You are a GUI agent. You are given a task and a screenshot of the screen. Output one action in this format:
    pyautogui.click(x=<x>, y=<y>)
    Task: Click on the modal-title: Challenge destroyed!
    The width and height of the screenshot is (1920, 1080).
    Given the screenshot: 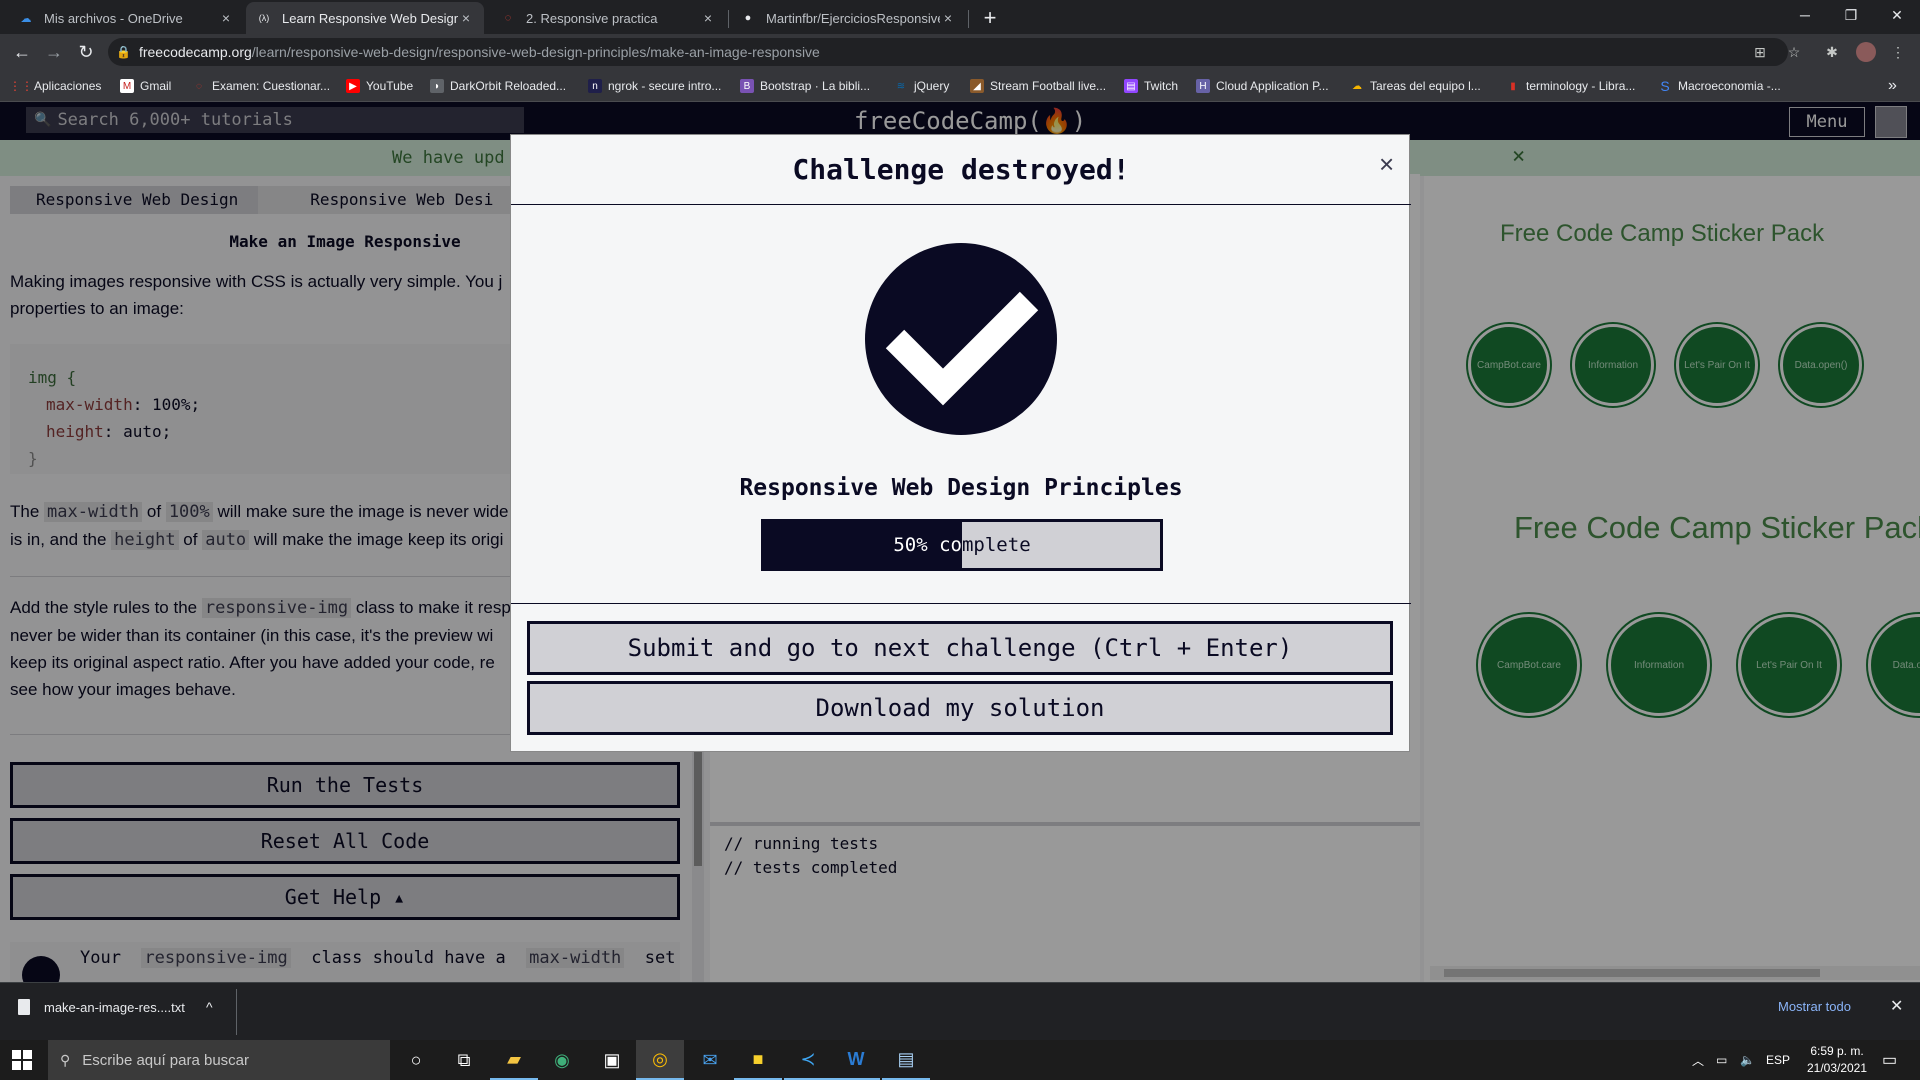 What is the action you would take?
    pyautogui.click(x=961, y=169)
    